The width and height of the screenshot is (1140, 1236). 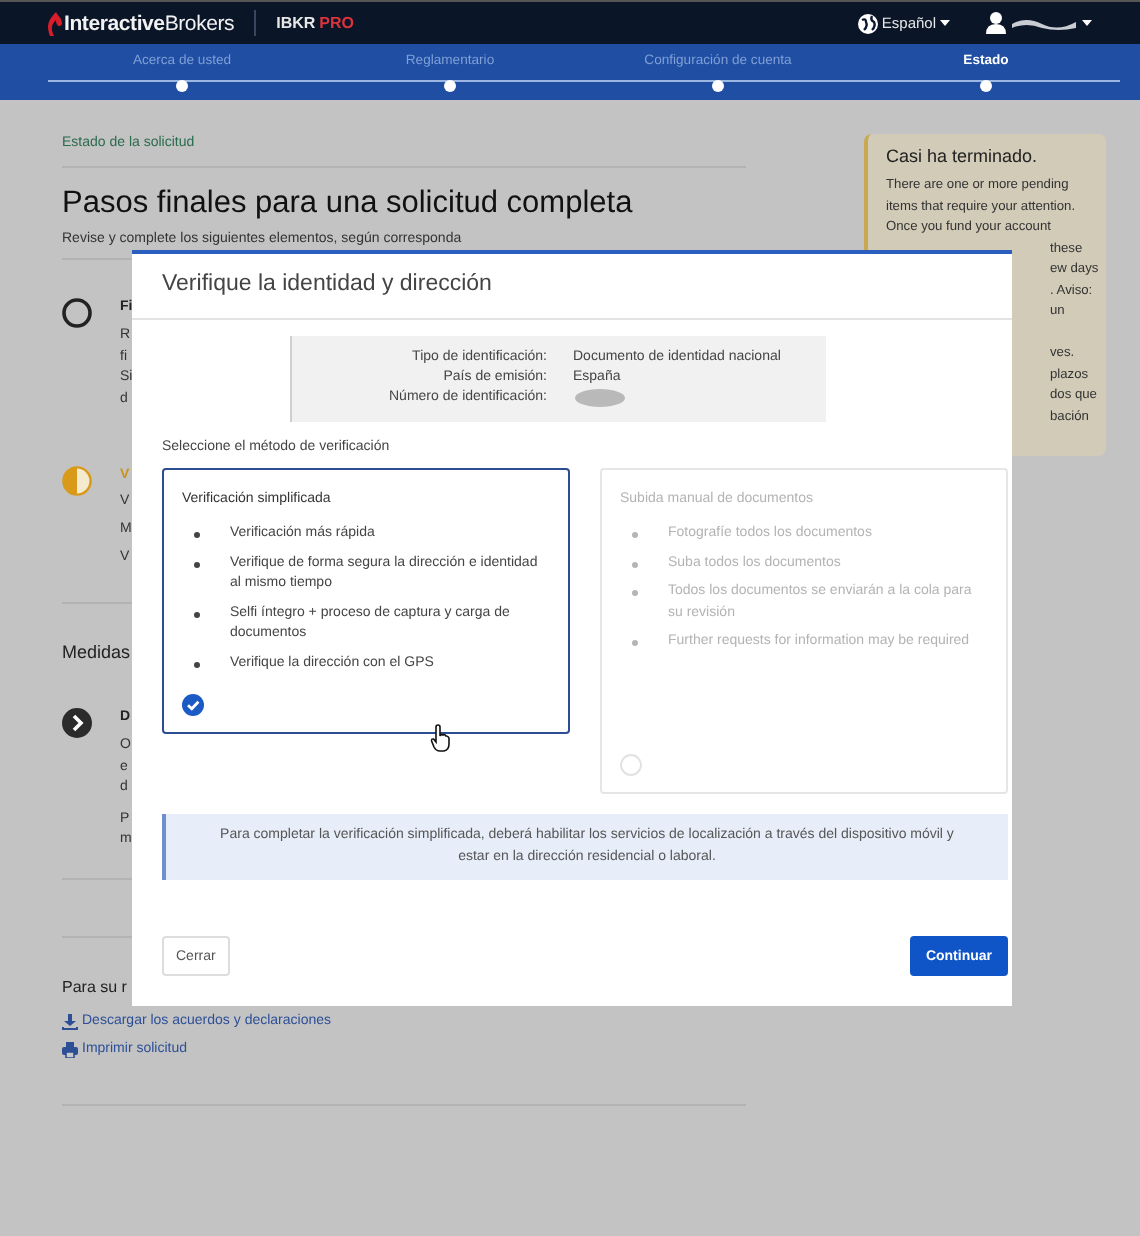 What do you see at coordinates (963, 157) in the screenshot?
I see `notice-title: Casi ha terminado.` at bounding box center [963, 157].